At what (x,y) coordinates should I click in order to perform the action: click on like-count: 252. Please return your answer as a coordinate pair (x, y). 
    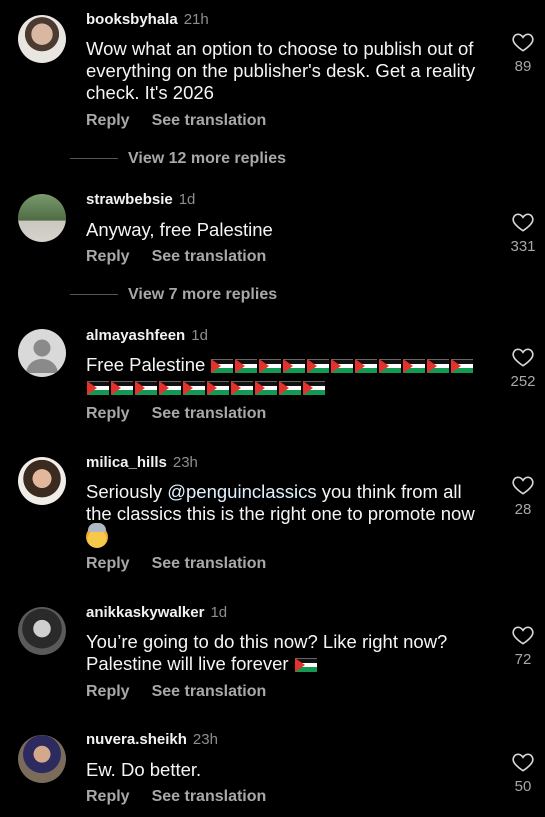
    Looking at the image, I should click on (523, 381).